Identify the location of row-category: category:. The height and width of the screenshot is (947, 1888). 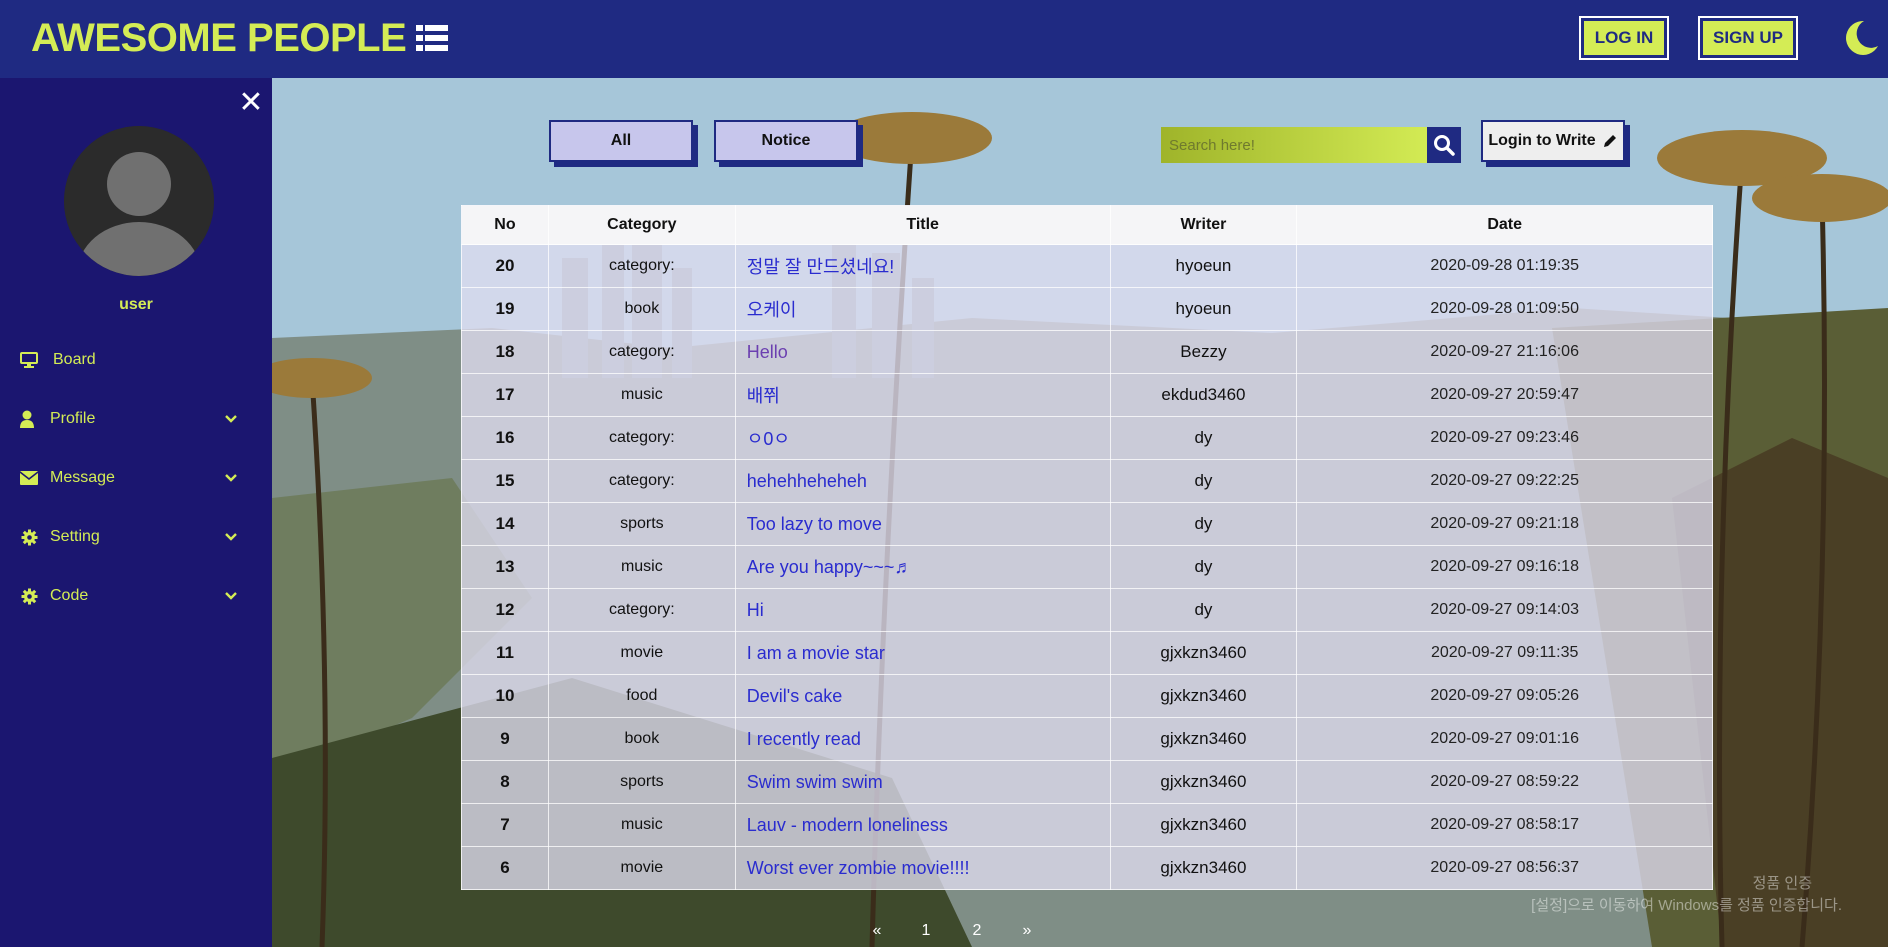
(641, 610).